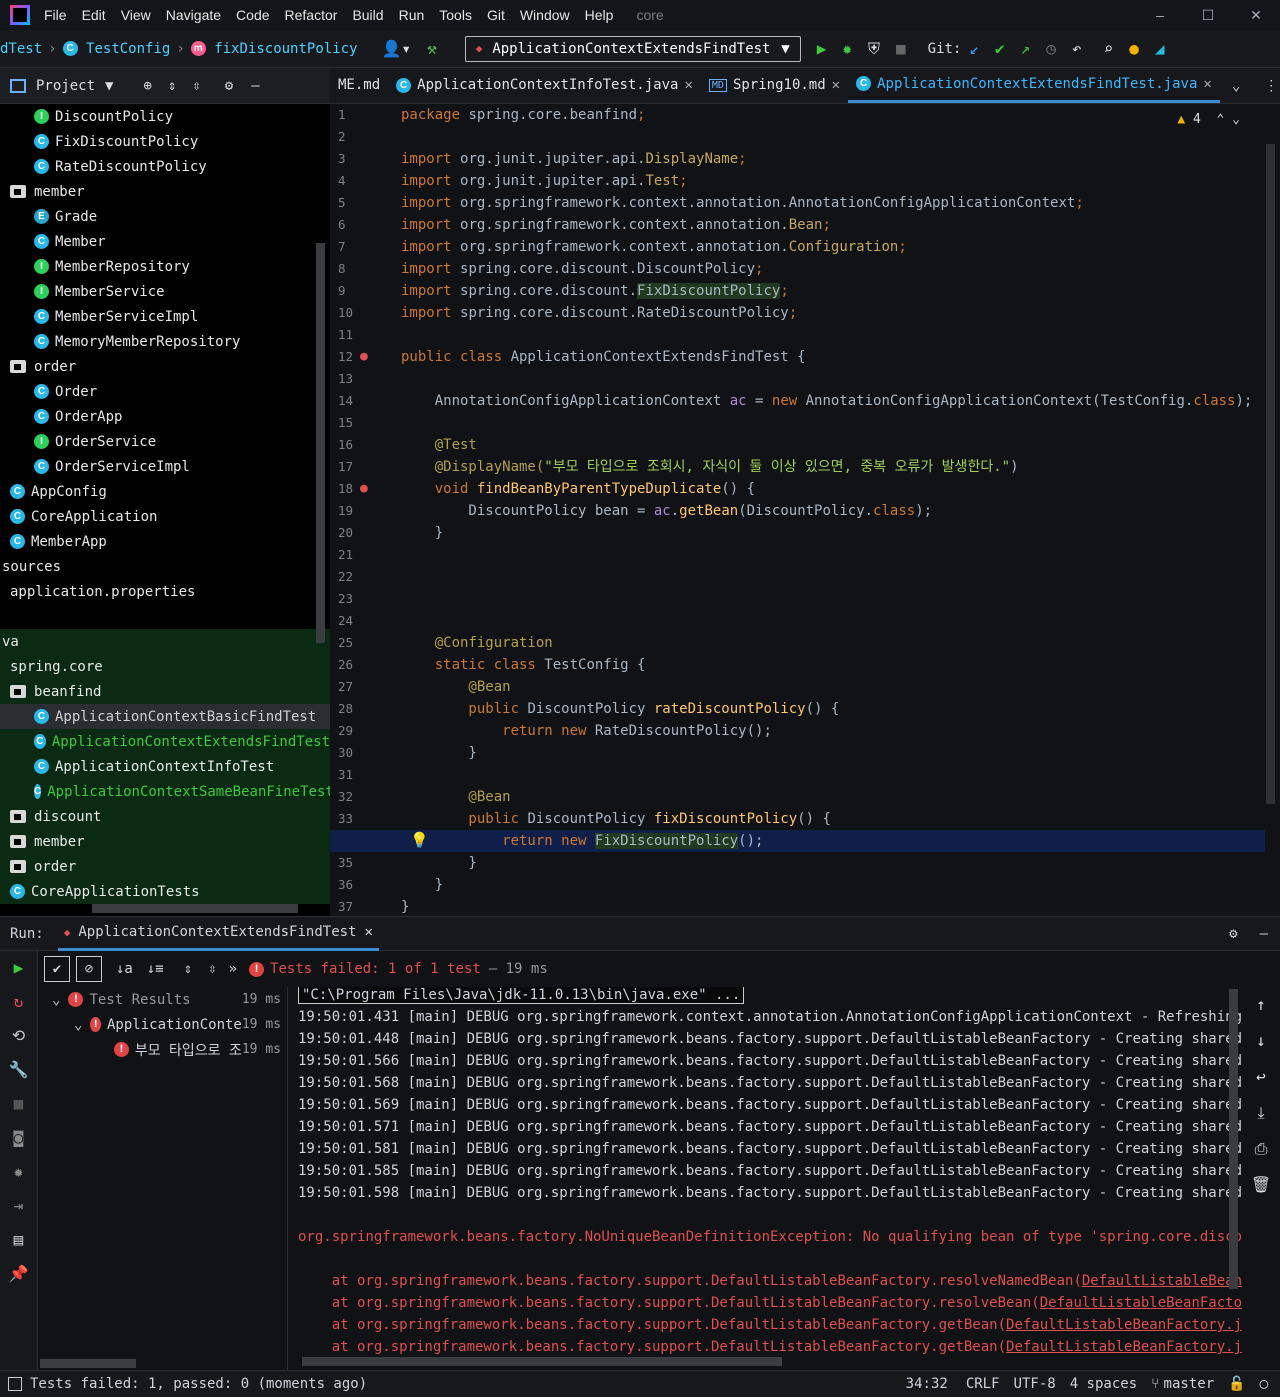 The height and width of the screenshot is (1397, 1280). I want to click on project-tree-node: C OrderApp, so click(165, 416).